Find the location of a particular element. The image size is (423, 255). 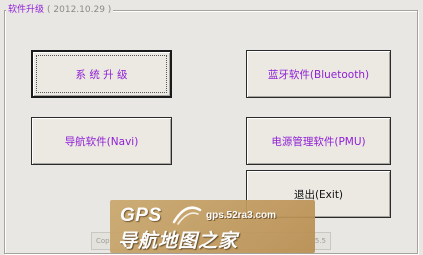

watermark-chinese-title: 导航地图之家 is located at coordinates (178, 241).